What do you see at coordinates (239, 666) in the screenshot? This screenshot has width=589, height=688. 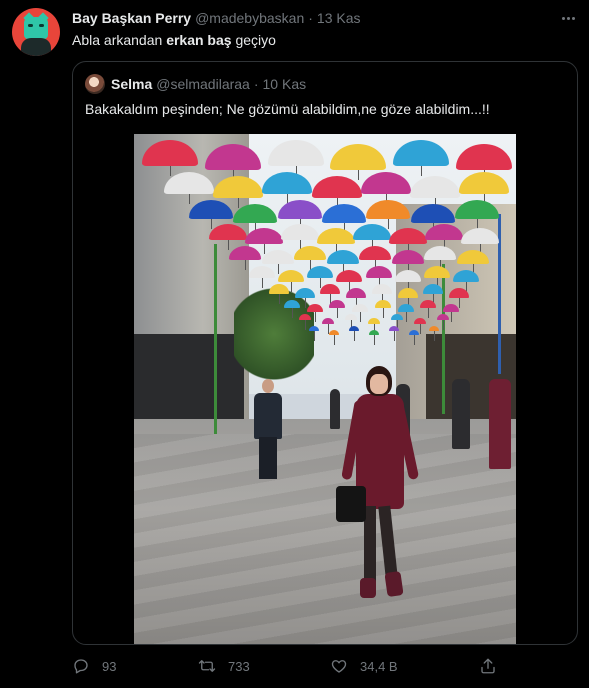 I see `retweet-count: 733` at bounding box center [239, 666].